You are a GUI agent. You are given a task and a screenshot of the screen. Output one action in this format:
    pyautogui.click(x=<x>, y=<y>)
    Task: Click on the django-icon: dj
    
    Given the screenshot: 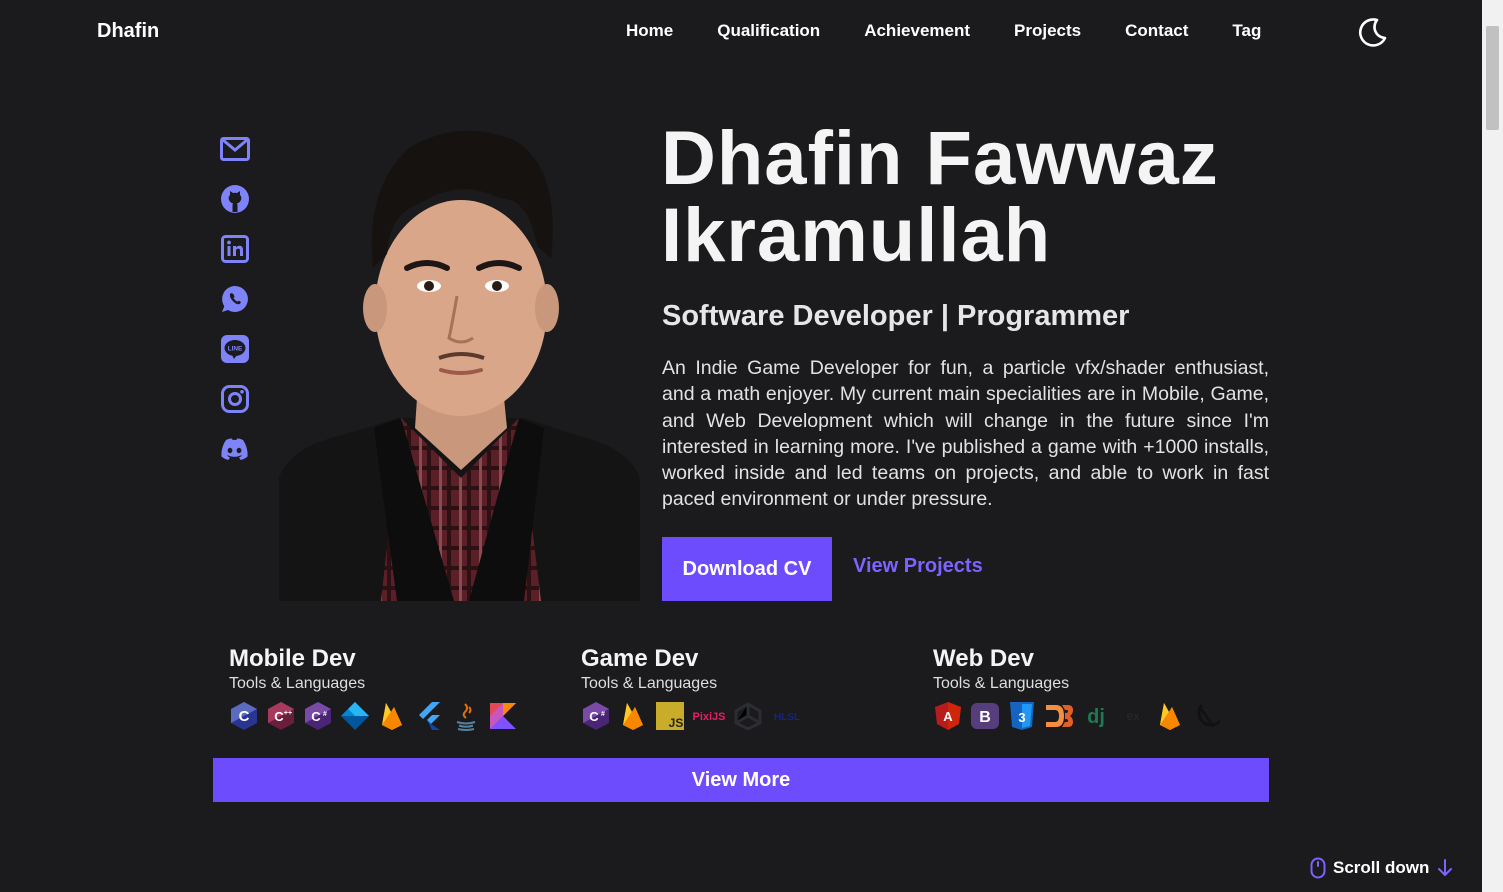 What is the action you would take?
    pyautogui.click(x=1096, y=716)
    